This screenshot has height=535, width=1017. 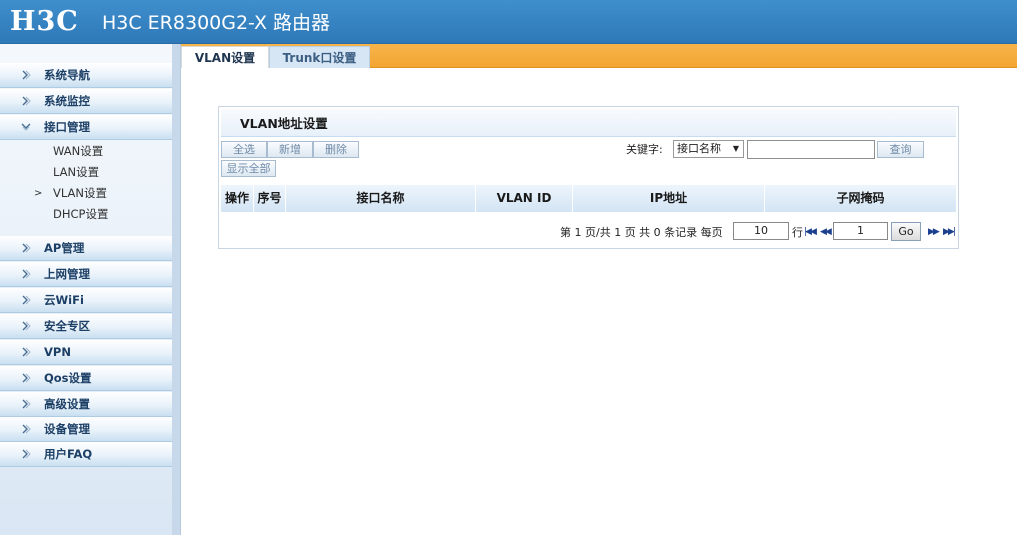 I want to click on keyword-search-input, so click(x=811, y=149).